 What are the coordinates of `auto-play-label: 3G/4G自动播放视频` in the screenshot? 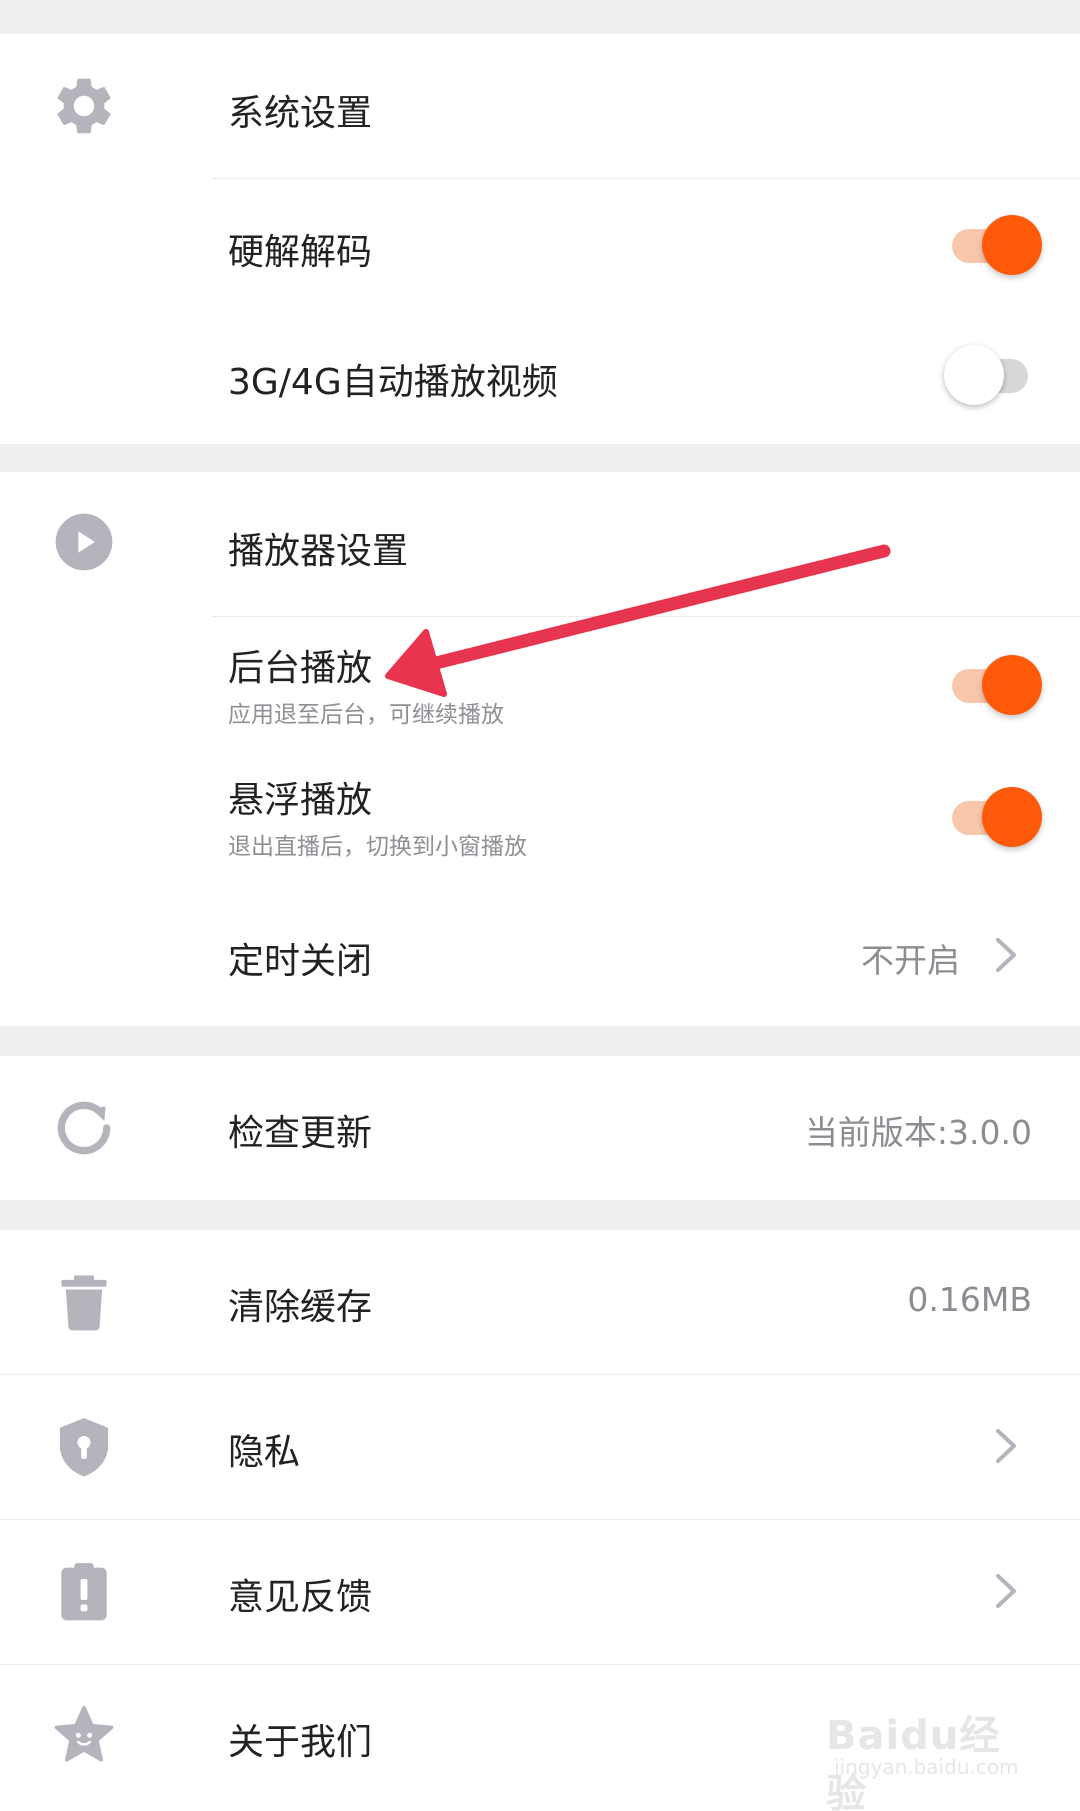 It's located at (393, 382).